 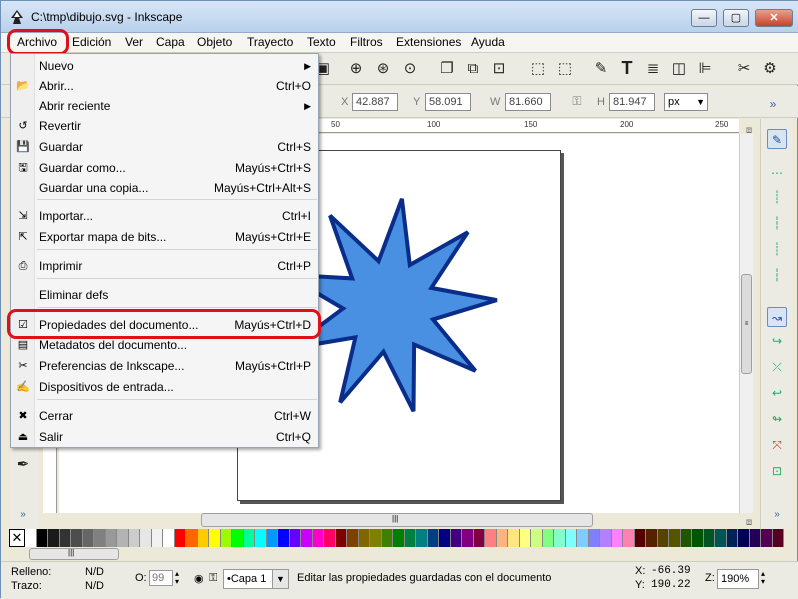 What do you see at coordinates (164, 366) in the screenshot?
I see `menu-item-13: ✂ Preferencias de Inkscape... Mayús+Ctrl+P` at bounding box center [164, 366].